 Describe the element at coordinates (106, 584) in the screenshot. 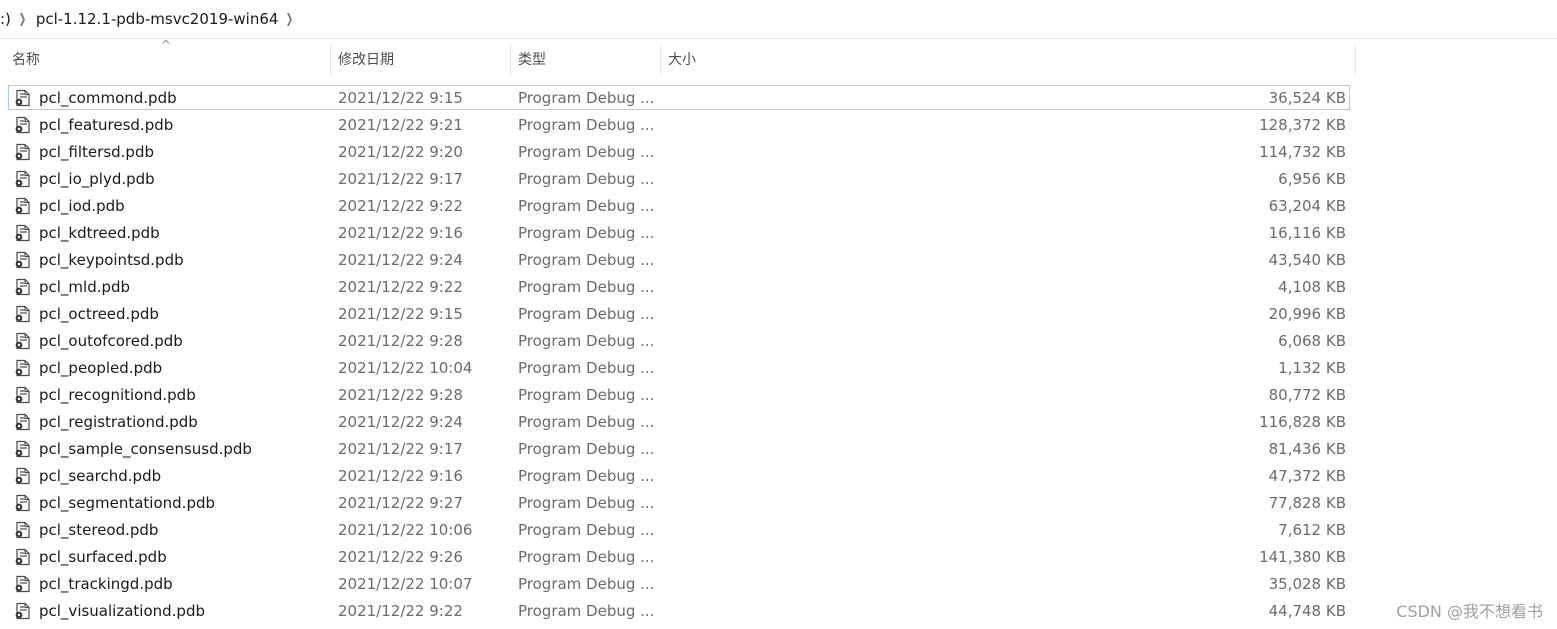

I see `file-name: pcl_trackingd.pdb` at that location.